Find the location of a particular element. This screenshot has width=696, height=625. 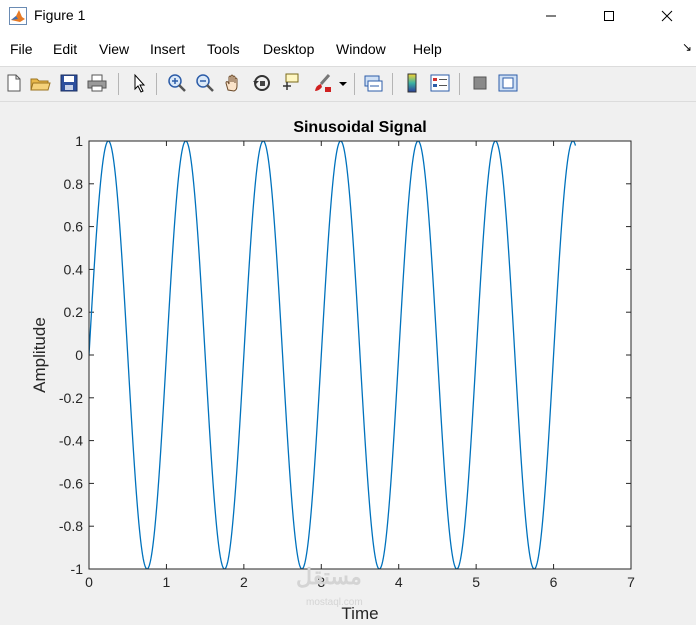

x-tick-label: 0 is located at coordinates (89, 582).